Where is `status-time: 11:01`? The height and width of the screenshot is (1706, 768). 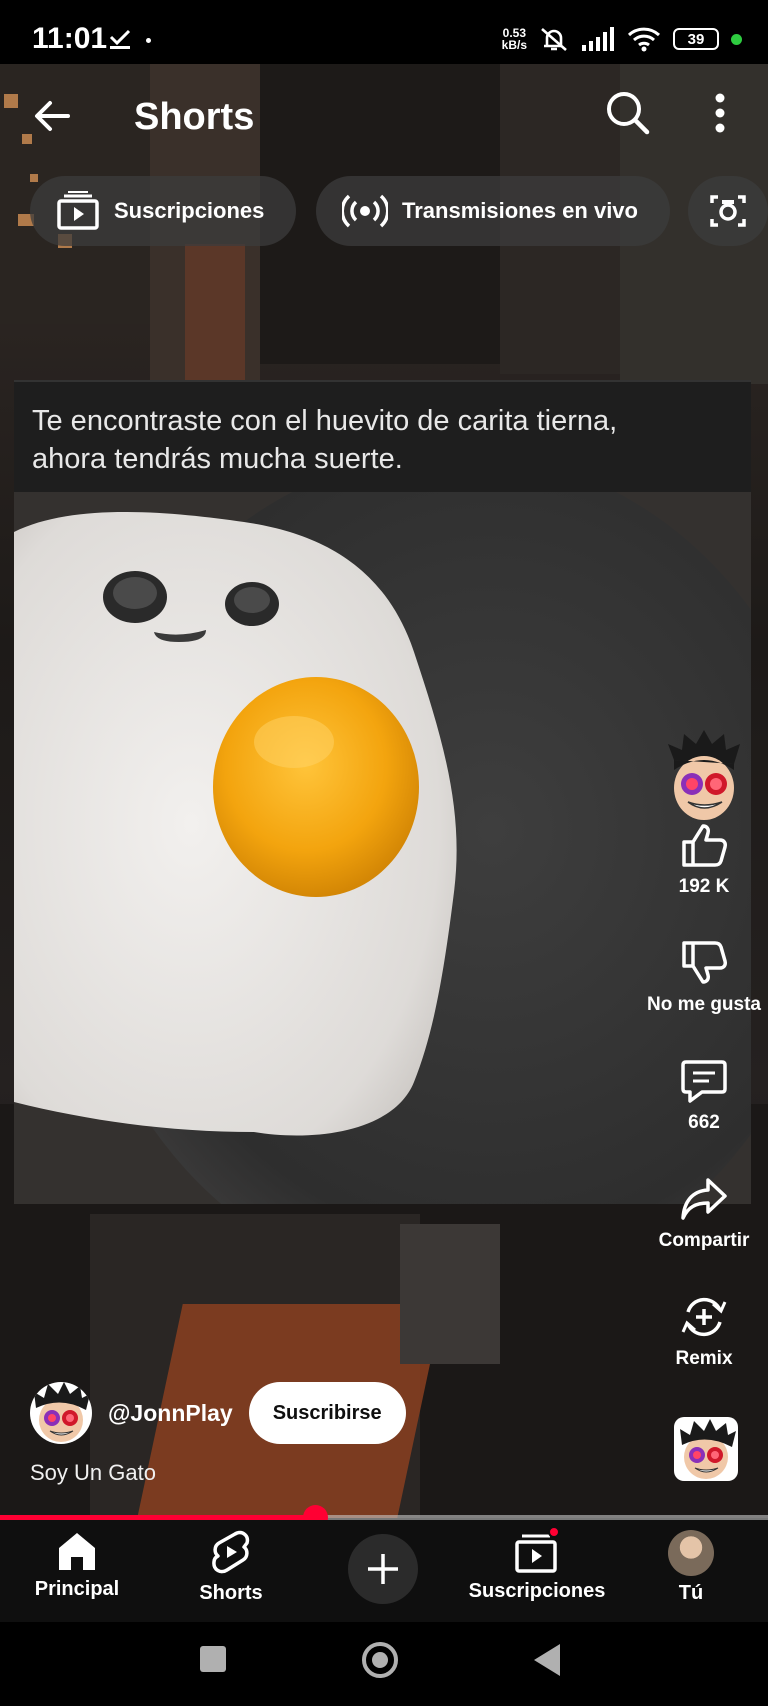
status-time: 11:01 is located at coordinates (70, 38).